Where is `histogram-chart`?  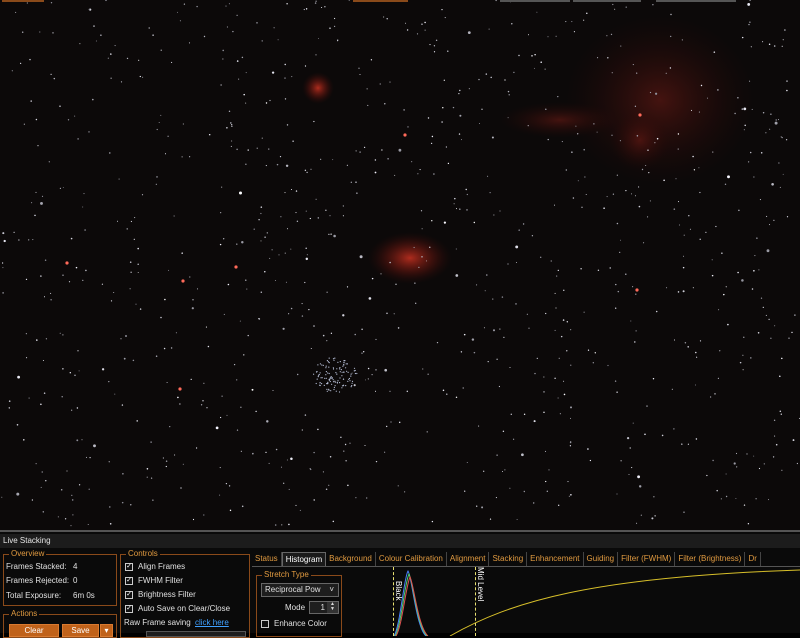 histogram-chart is located at coordinates (595, 601).